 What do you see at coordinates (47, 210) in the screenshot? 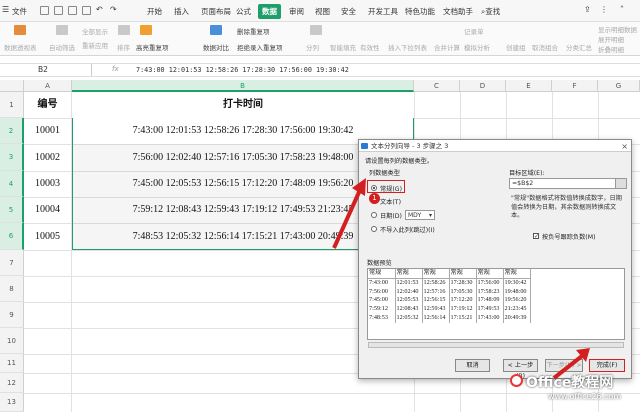
I see `cell-a5: 10004` at bounding box center [47, 210].